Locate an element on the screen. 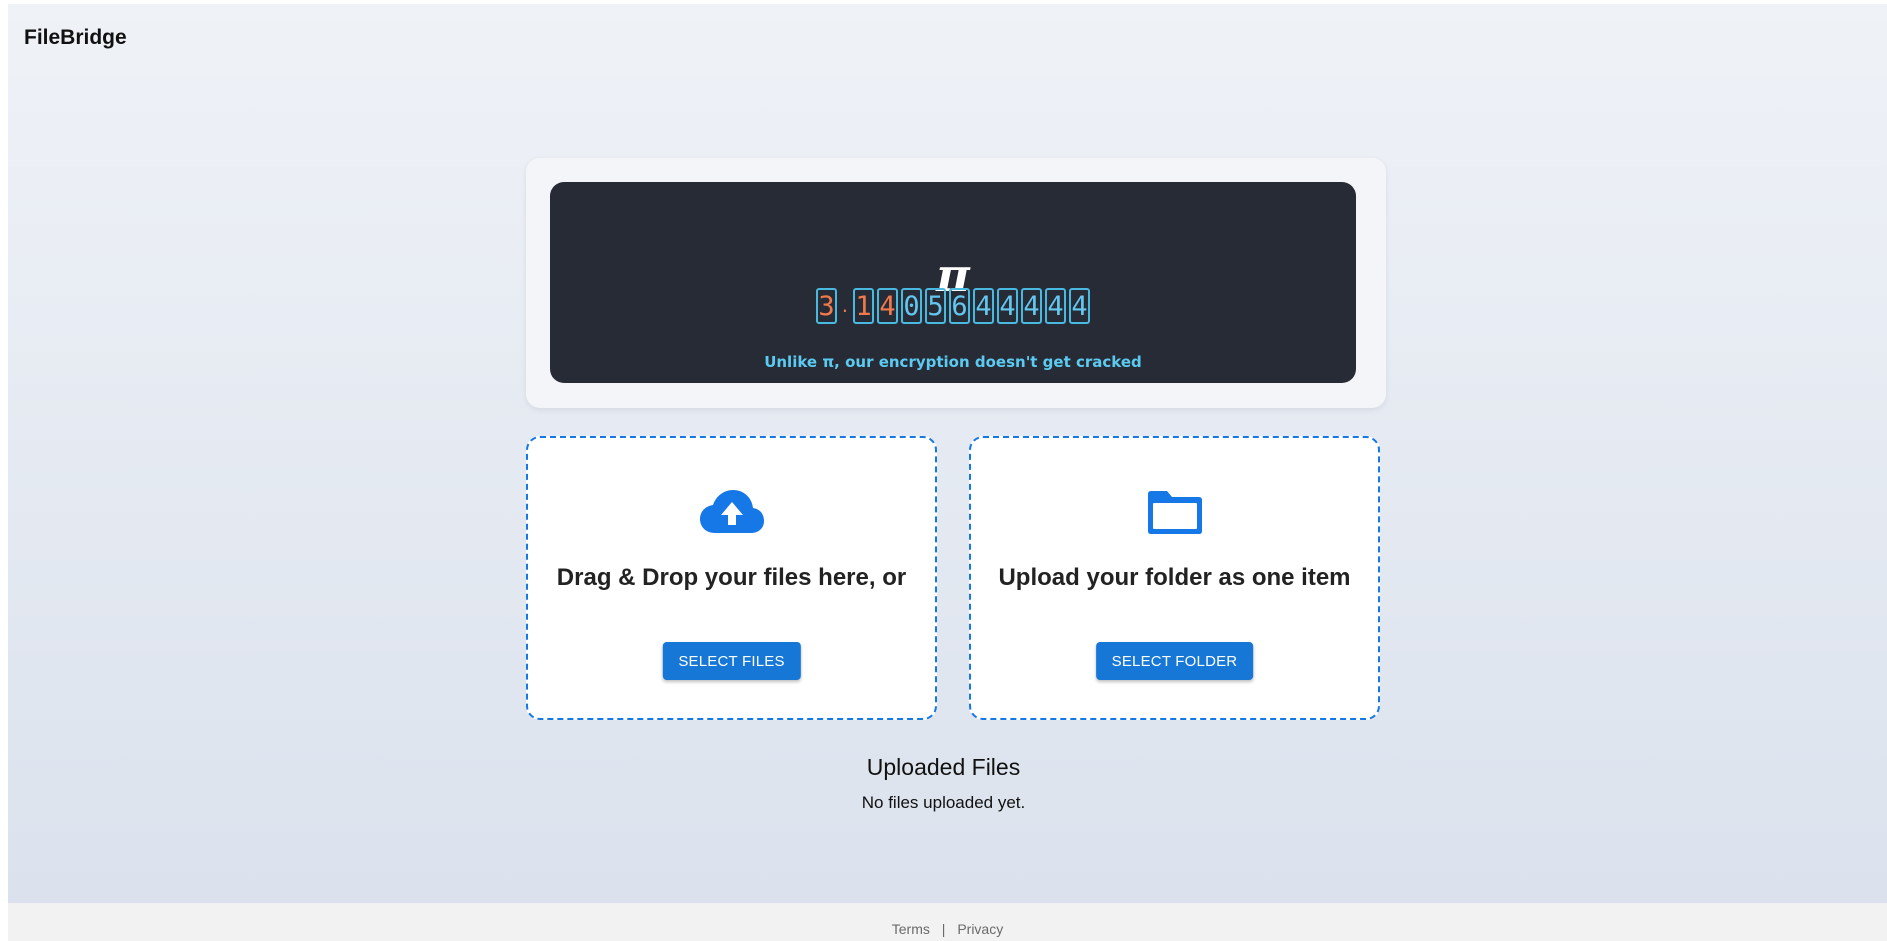 The image size is (1887, 941). folder-icon is located at coordinates (1175, 512).